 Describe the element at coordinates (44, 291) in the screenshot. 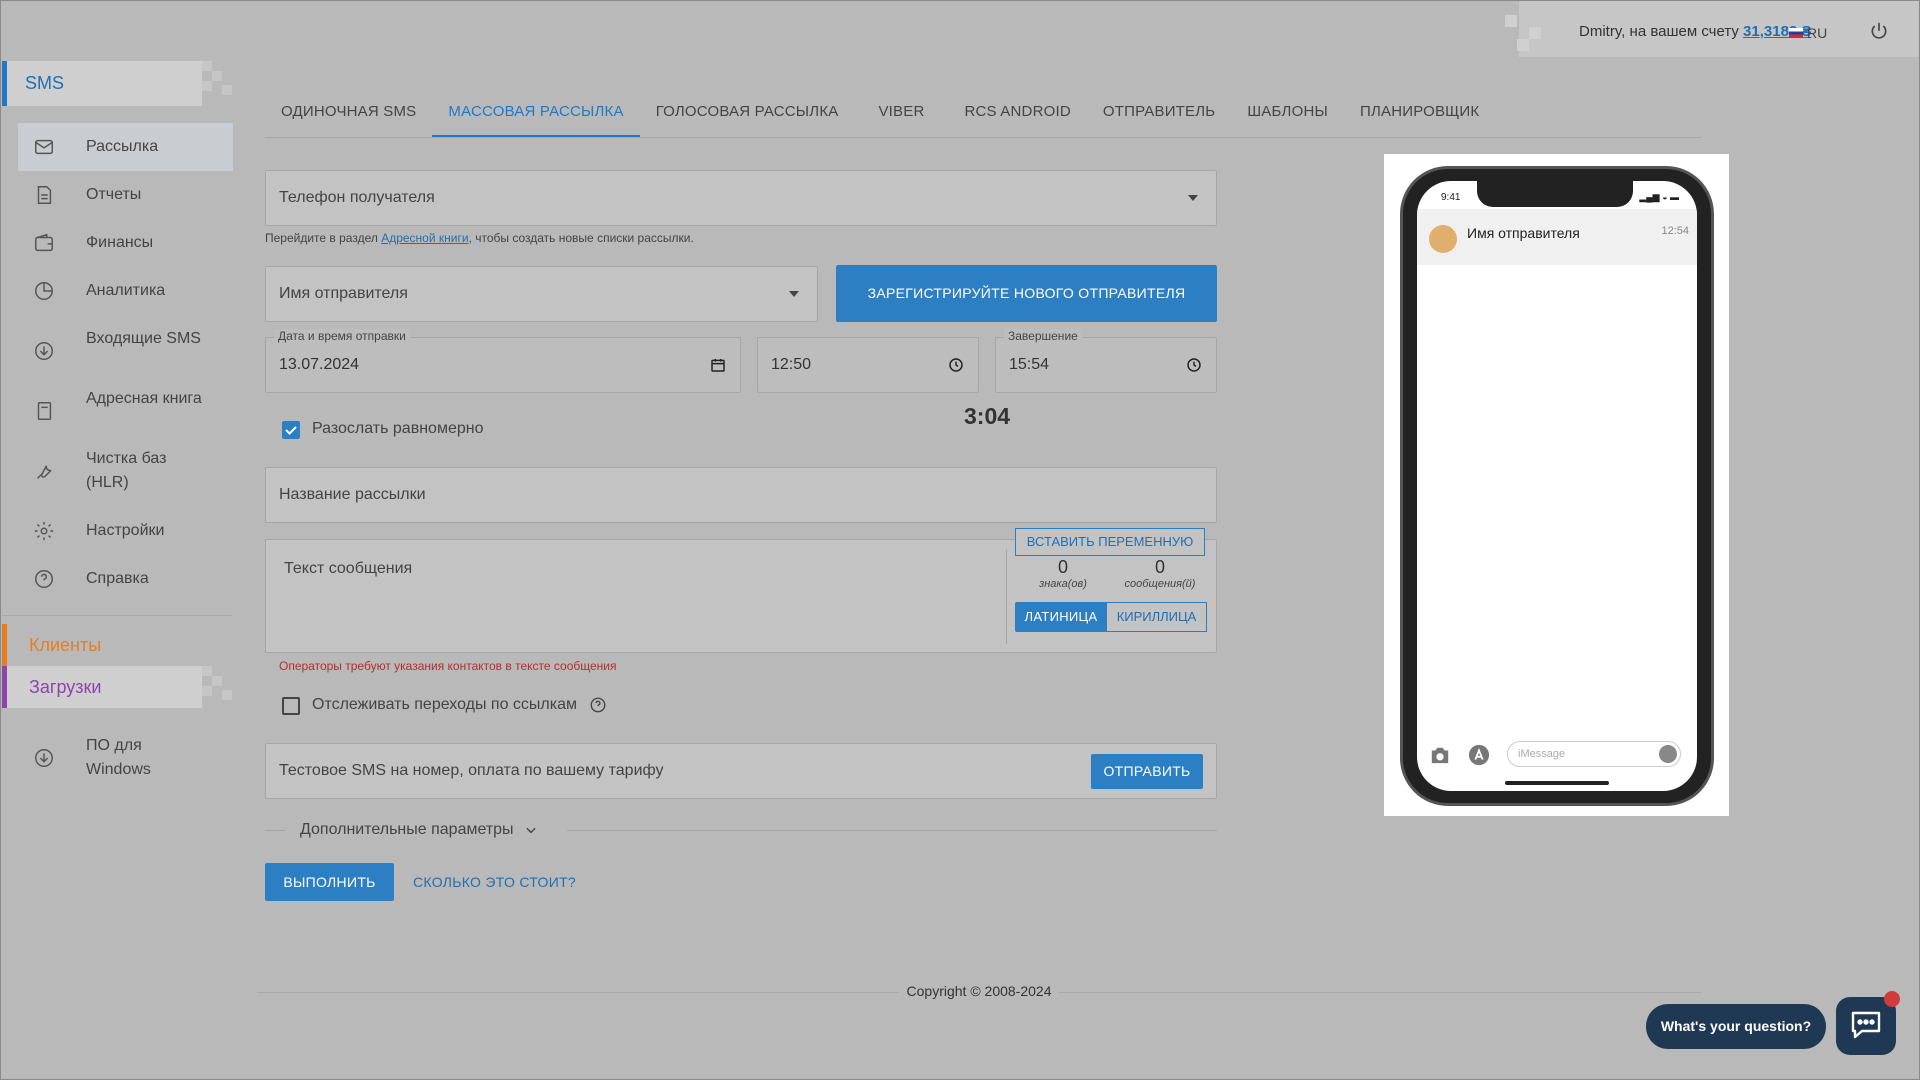

I see `pie-chart-icon` at that location.